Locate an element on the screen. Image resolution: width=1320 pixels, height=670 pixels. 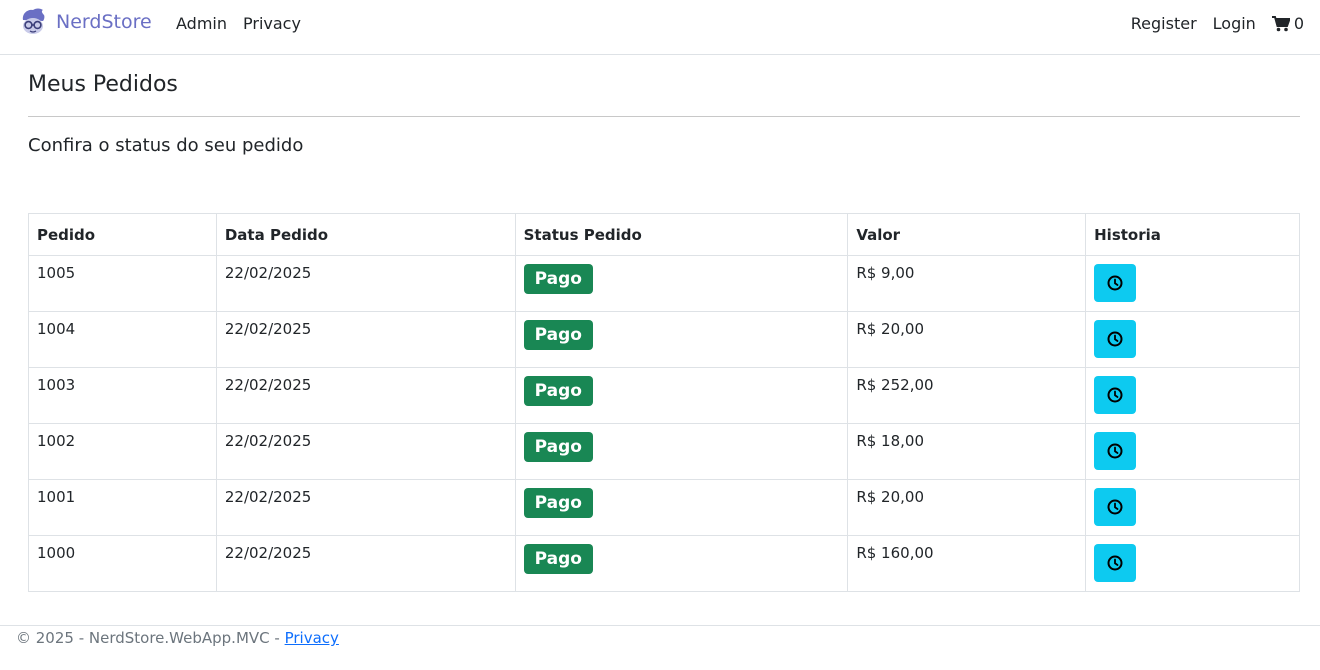
page-title: Meus Pedidos is located at coordinates (103, 84).